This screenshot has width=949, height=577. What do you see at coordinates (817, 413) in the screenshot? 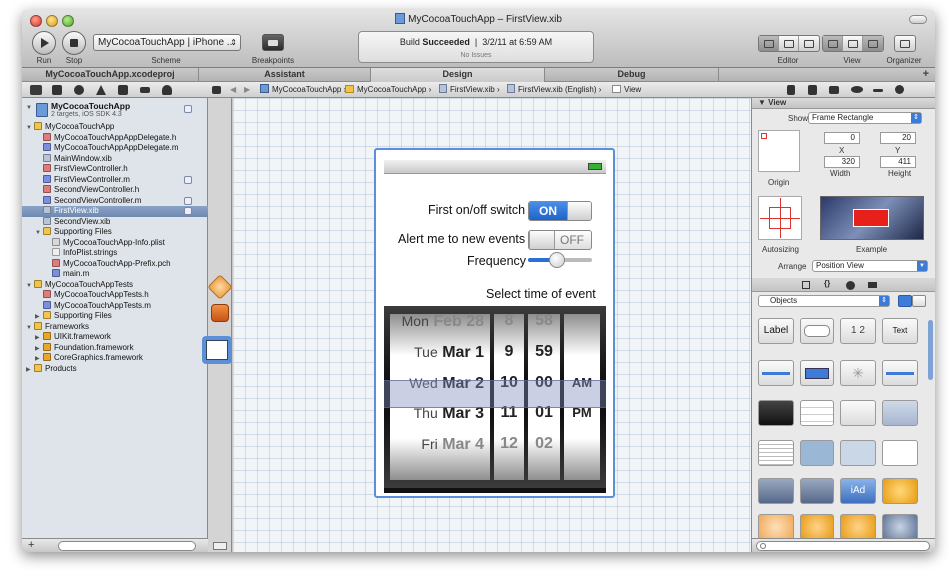
I see `library-table-view` at bounding box center [817, 413].